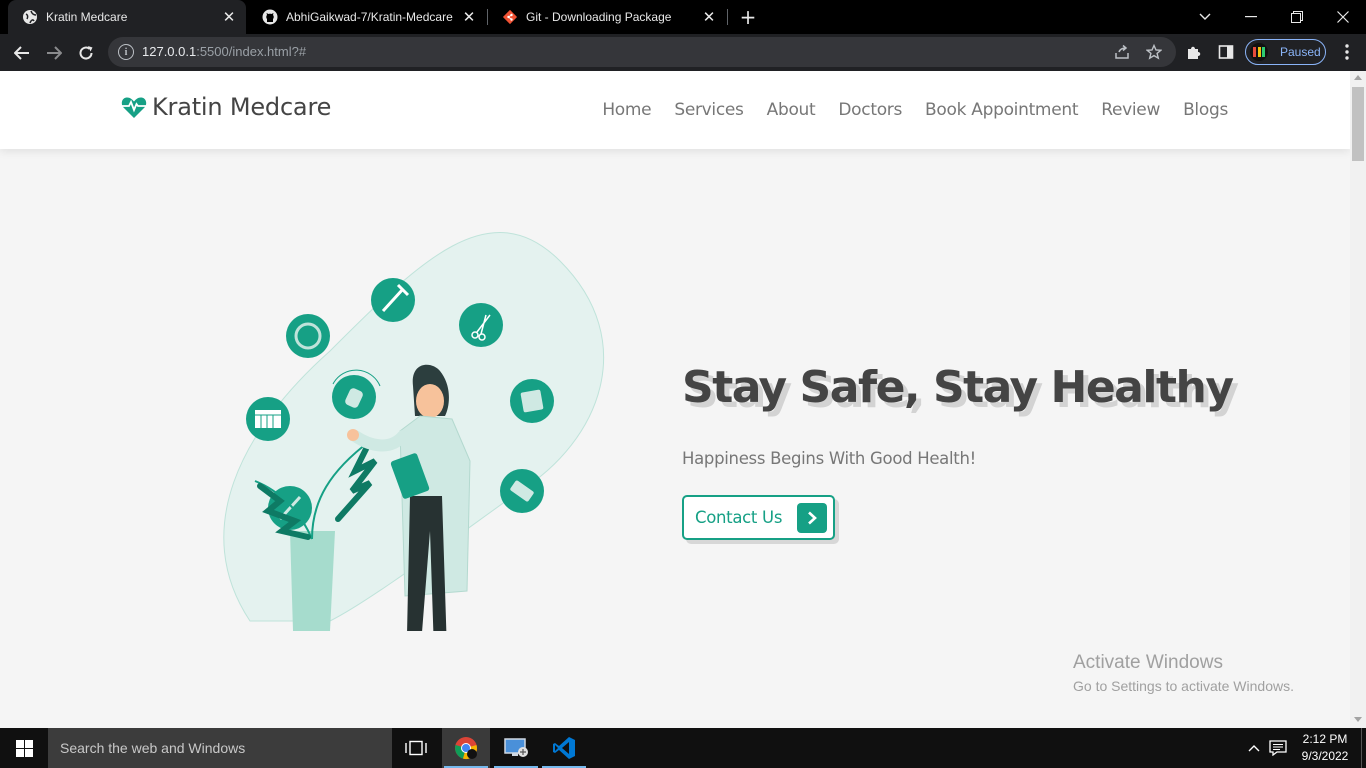 This screenshot has width=1366, height=768. What do you see at coordinates (414, 431) in the screenshot?
I see `doctor-illustration` at bounding box center [414, 431].